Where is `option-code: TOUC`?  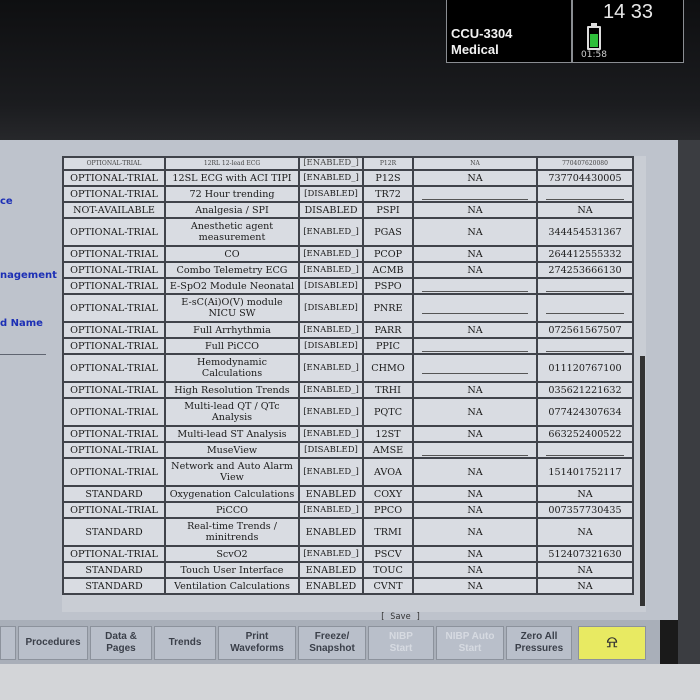
option-code: TOUC is located at coordinates (388, 570).